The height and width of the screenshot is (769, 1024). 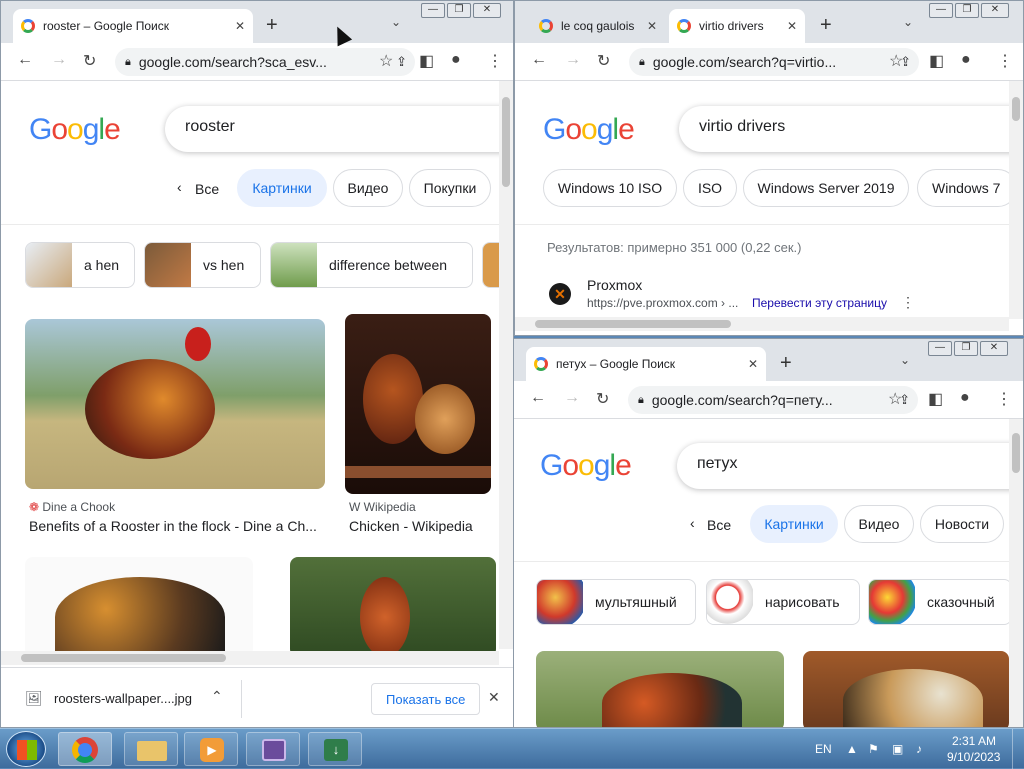 I want to click on clock-time: 2:31 AM, so click(x=974, y=741).